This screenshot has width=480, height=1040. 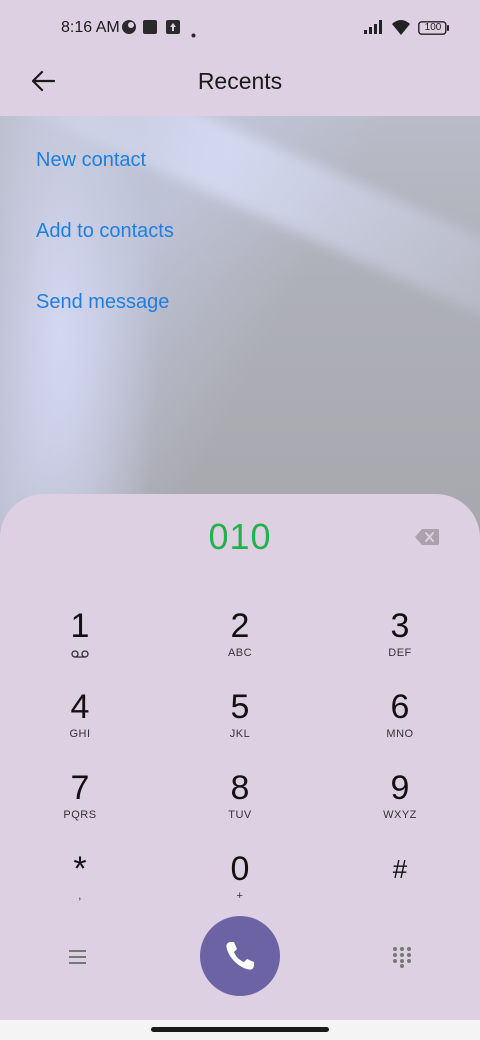 What do you see at coordinates (400, 869) in the screenshot?
I see `key-digit: #` at bounding box center [400, 869].